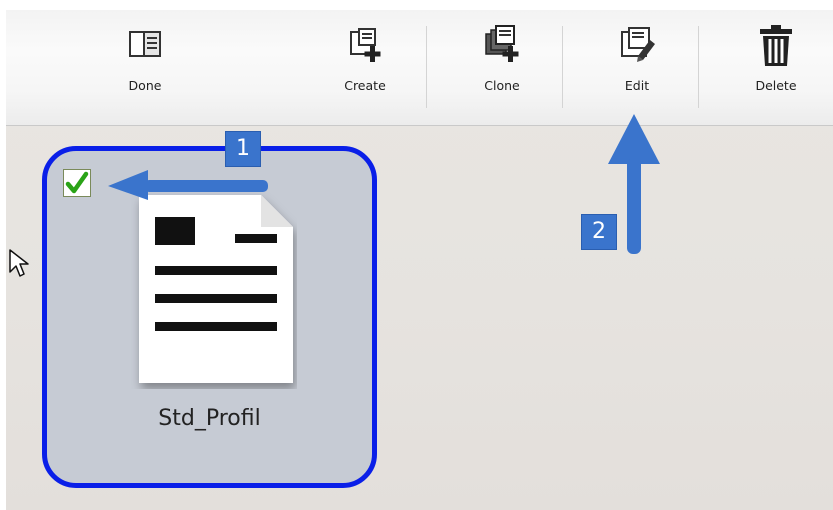 This screenshot has width=833, height=510. Describe the element at coordinates (776, 71) in the screenshot. I see `delete-button: Delete` at that location.